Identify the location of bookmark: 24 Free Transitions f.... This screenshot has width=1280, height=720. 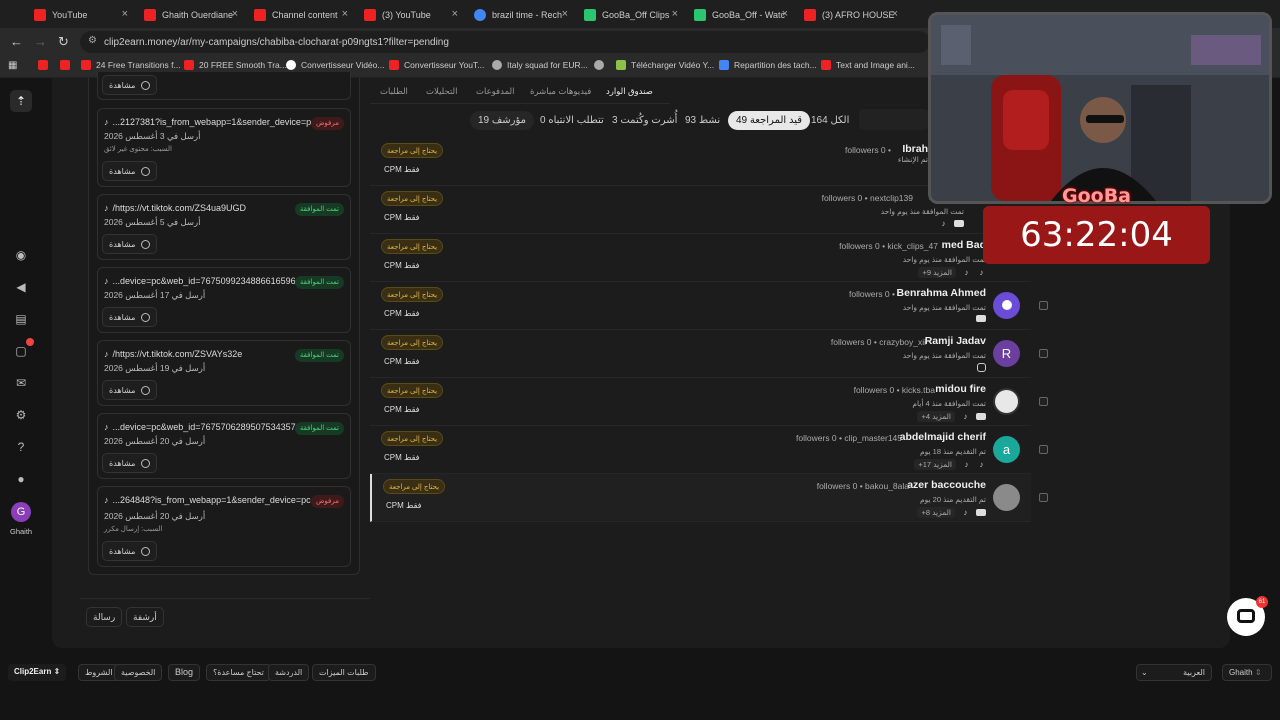
(131, 65).